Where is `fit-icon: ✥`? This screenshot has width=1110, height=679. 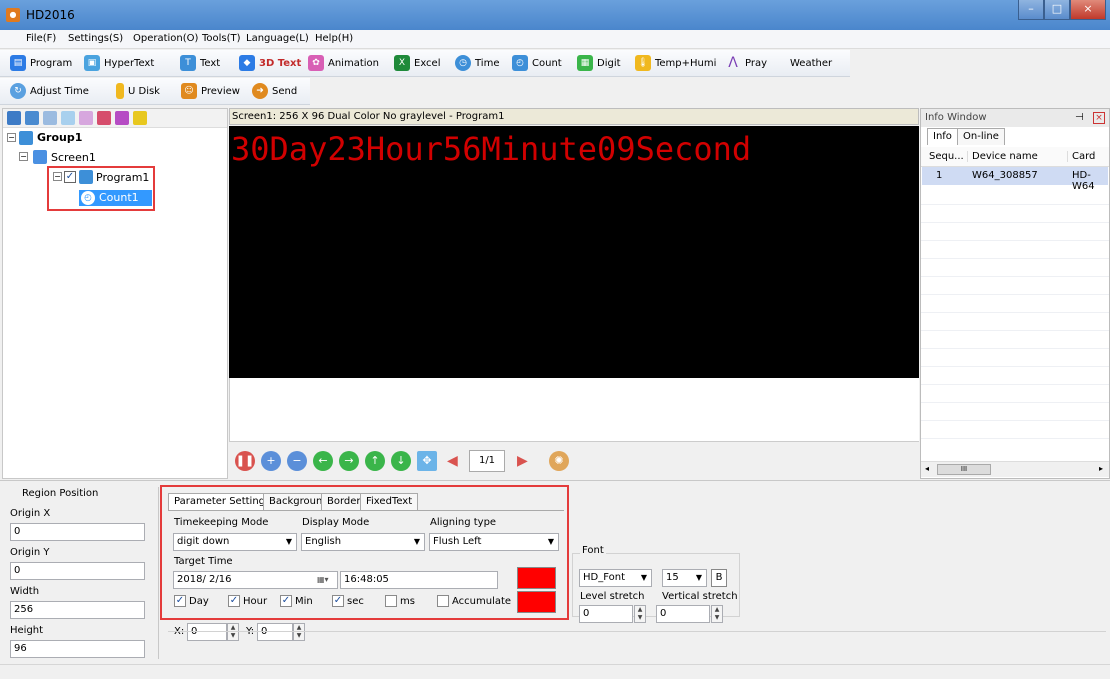
fit-icon: ✥ is located at coordinates (427, 461).